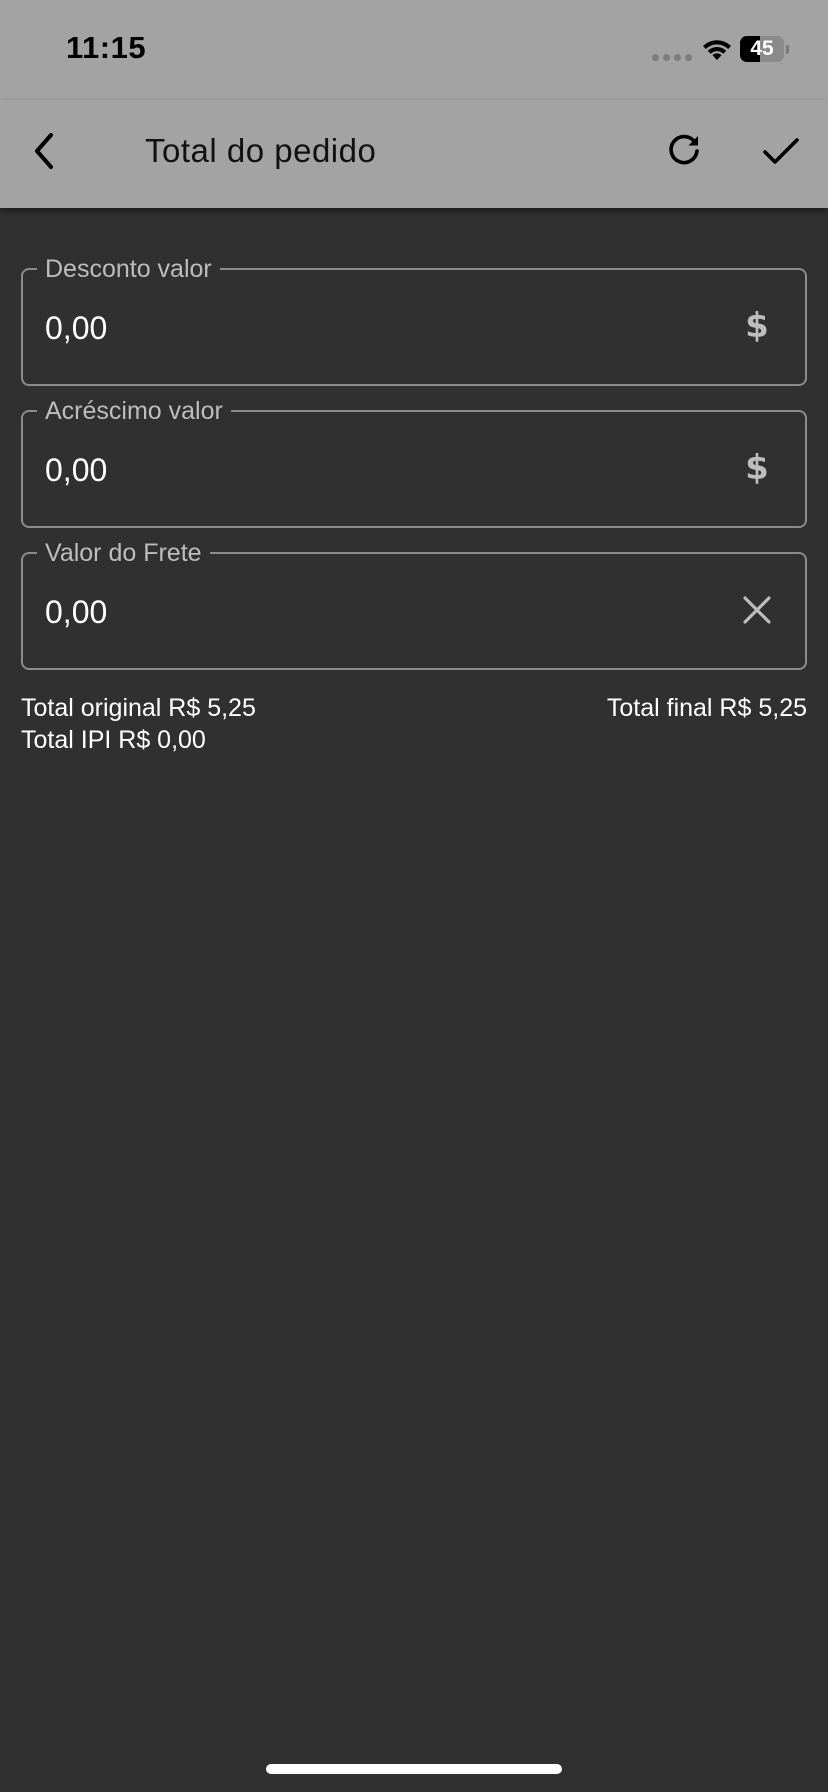 The width and height of the screenshot is (828, 1792). What do you see at coordinates (414, 50) in the screenshot?
I see `status-bar: 11:15 45` at bounding box center [414, 50].